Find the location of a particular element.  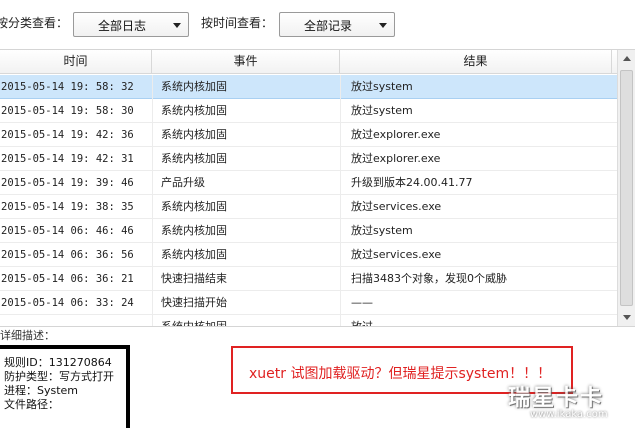

category-select-value: 全部日志 is located at coordinates (121, 26).